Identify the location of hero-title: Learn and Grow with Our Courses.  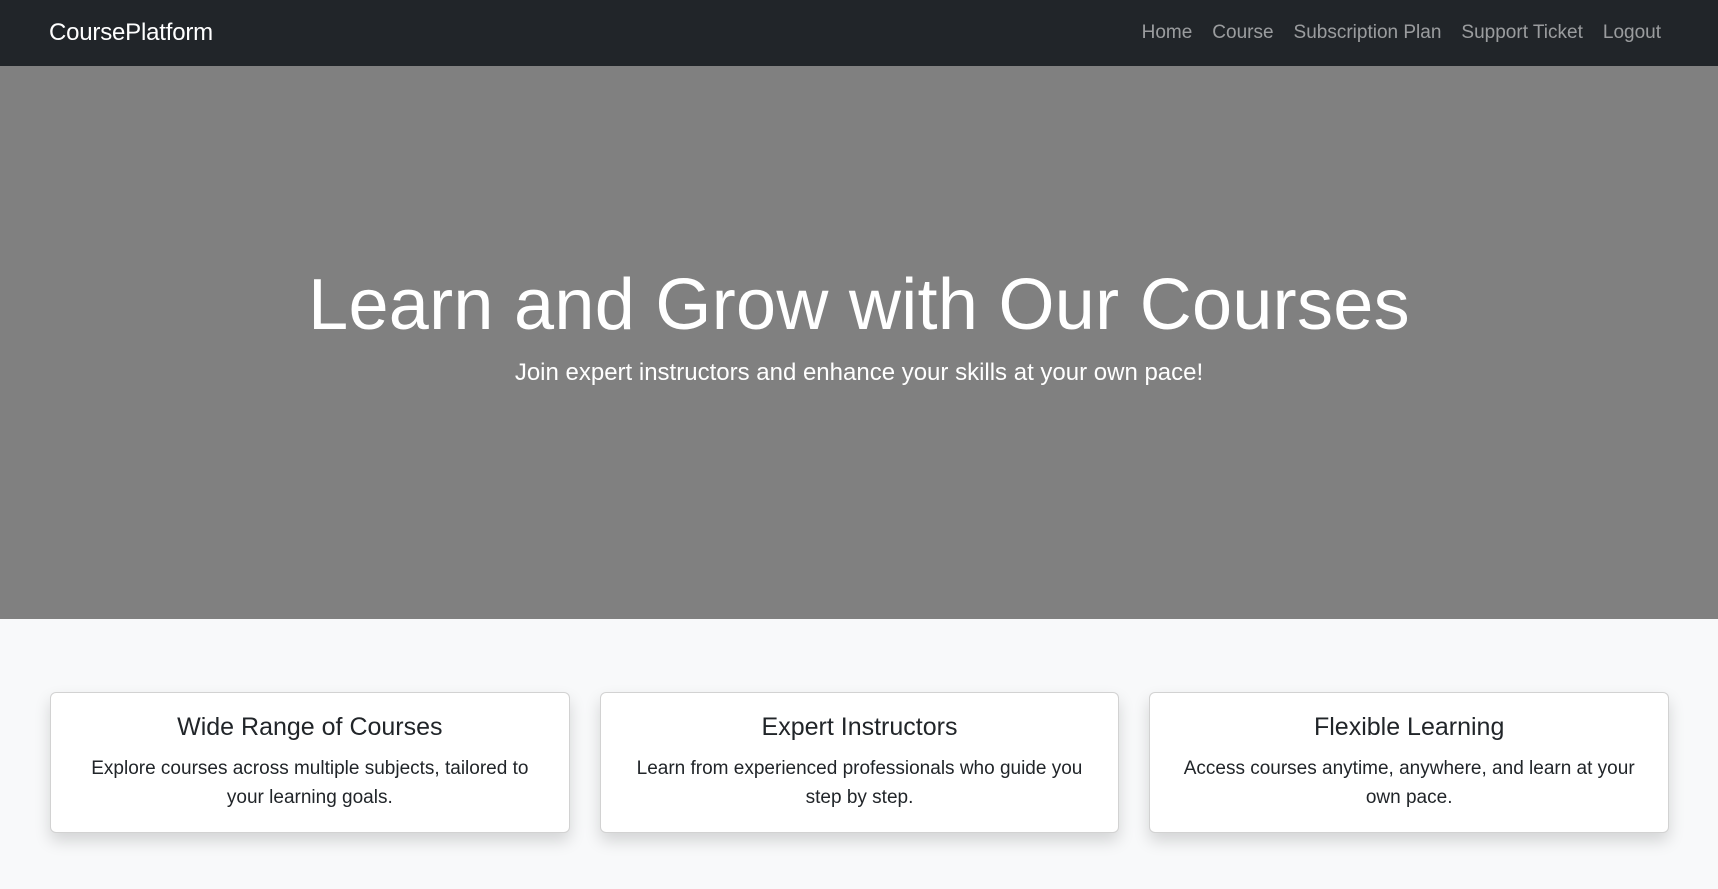
(859, 304).